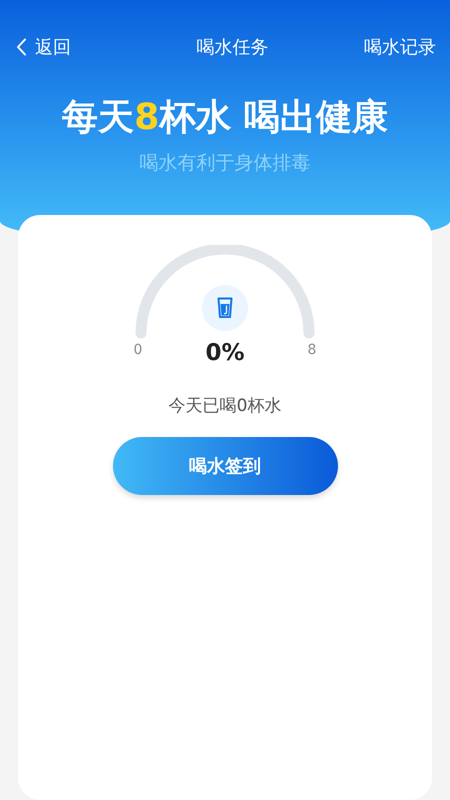 The height and width of the screenshot is (800, 450). Describe the element at coordinates (225, 353) in the screenshot. I see `percent-value: 0%` at that location.